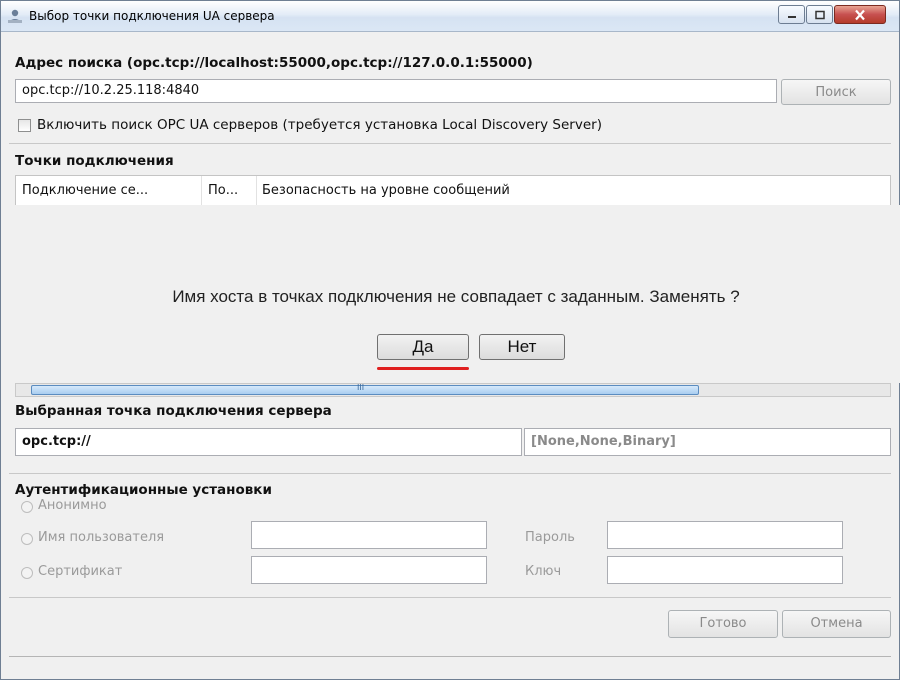  What do you see at coordinates (27, 573) in the screenshot?
I see `certificate-radio` at bounding box center [27, 573].